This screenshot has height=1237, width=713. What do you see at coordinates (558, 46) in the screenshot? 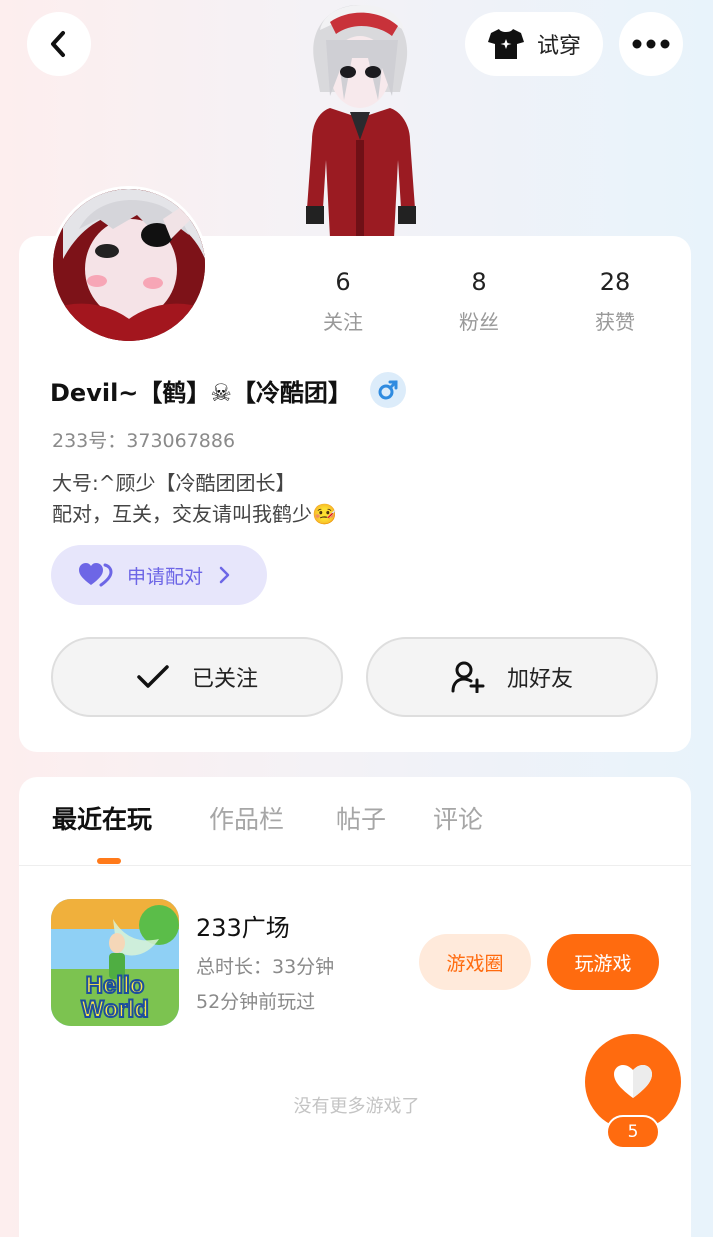
I see `try-on-label: 试穿` at bounding box center [558, 46].